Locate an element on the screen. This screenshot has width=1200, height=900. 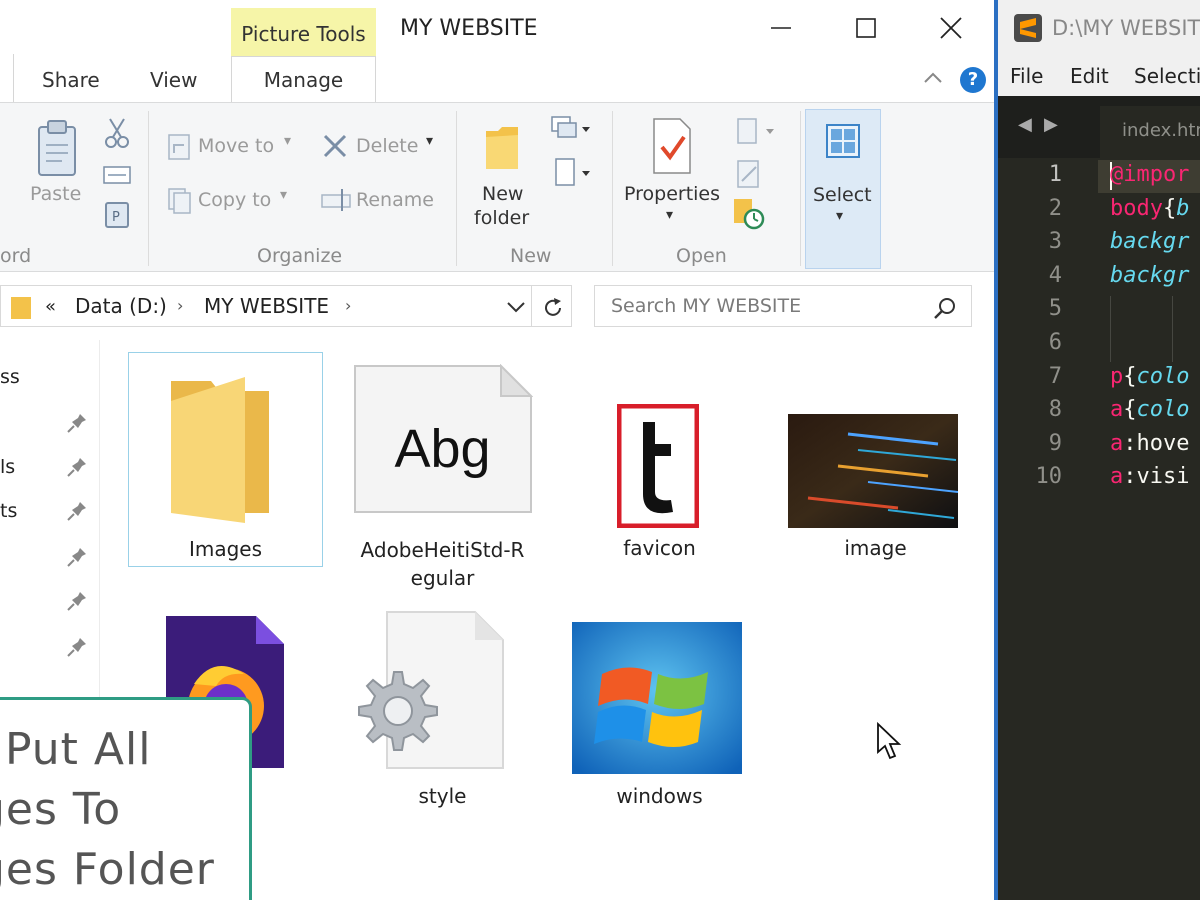
address-bar: « Data (D:) › MY WEBSITE › is located at coordinates (286, 306).